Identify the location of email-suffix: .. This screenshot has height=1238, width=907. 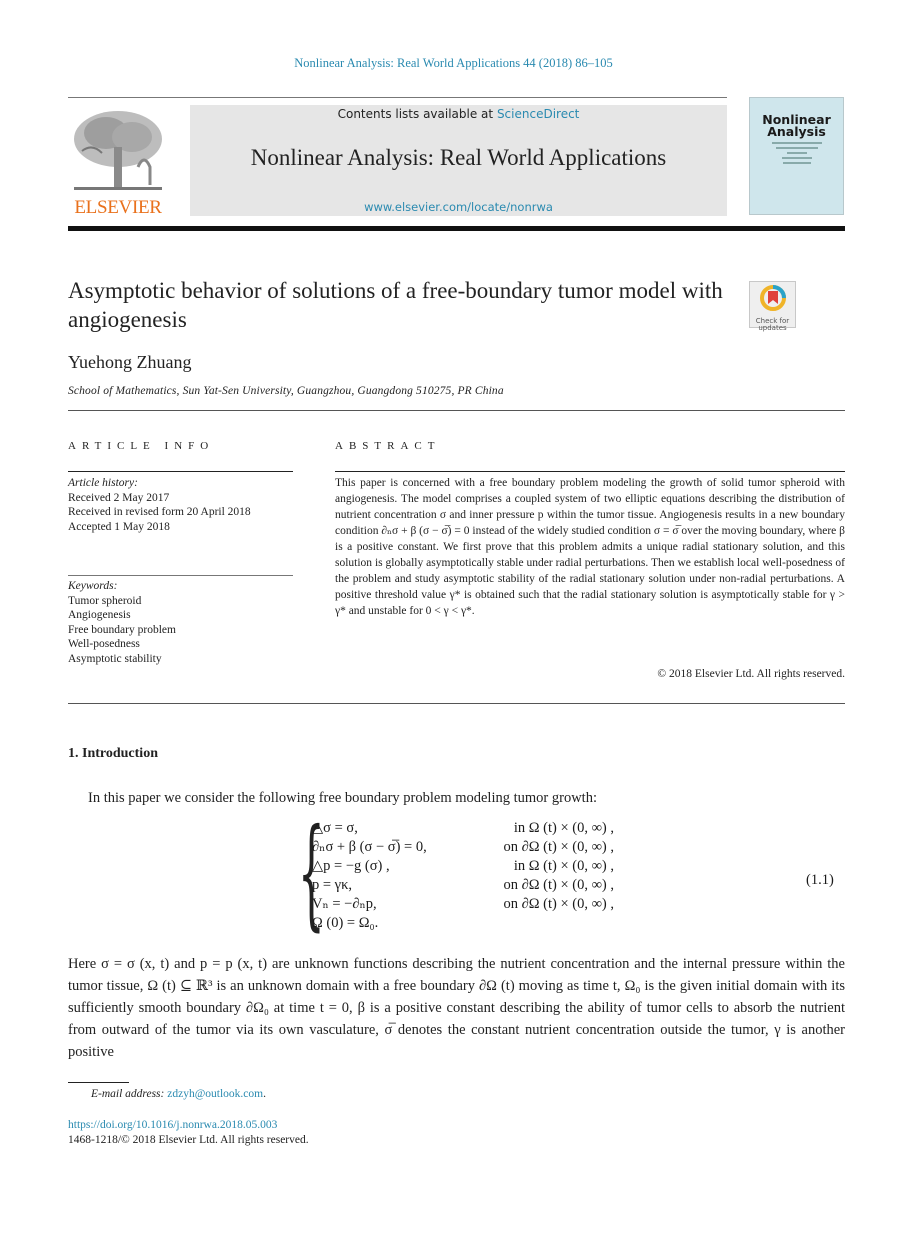
(264, 1094).